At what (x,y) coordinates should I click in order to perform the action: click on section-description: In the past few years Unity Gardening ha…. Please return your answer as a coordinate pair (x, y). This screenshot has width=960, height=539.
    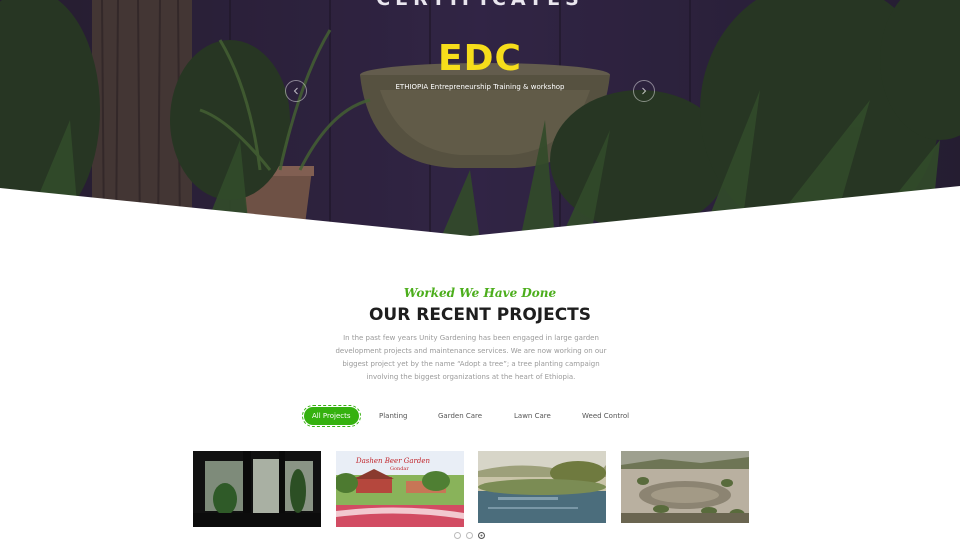
    Looking at the image, I should click on (471, 357).